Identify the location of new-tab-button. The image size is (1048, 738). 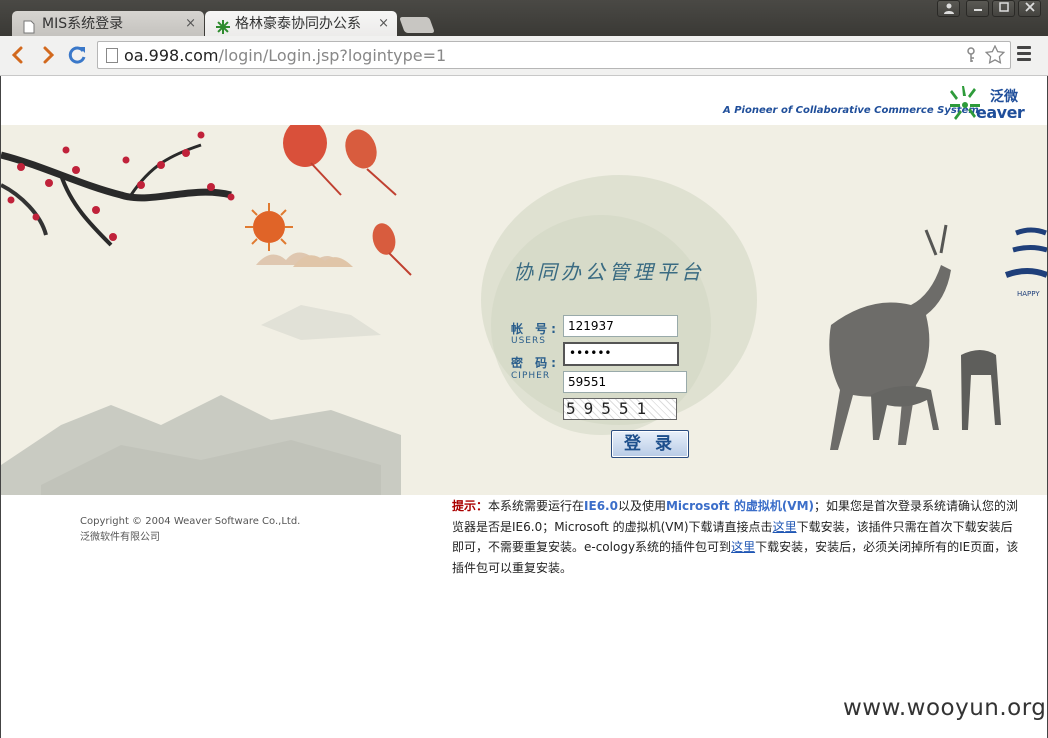
(417, 25).